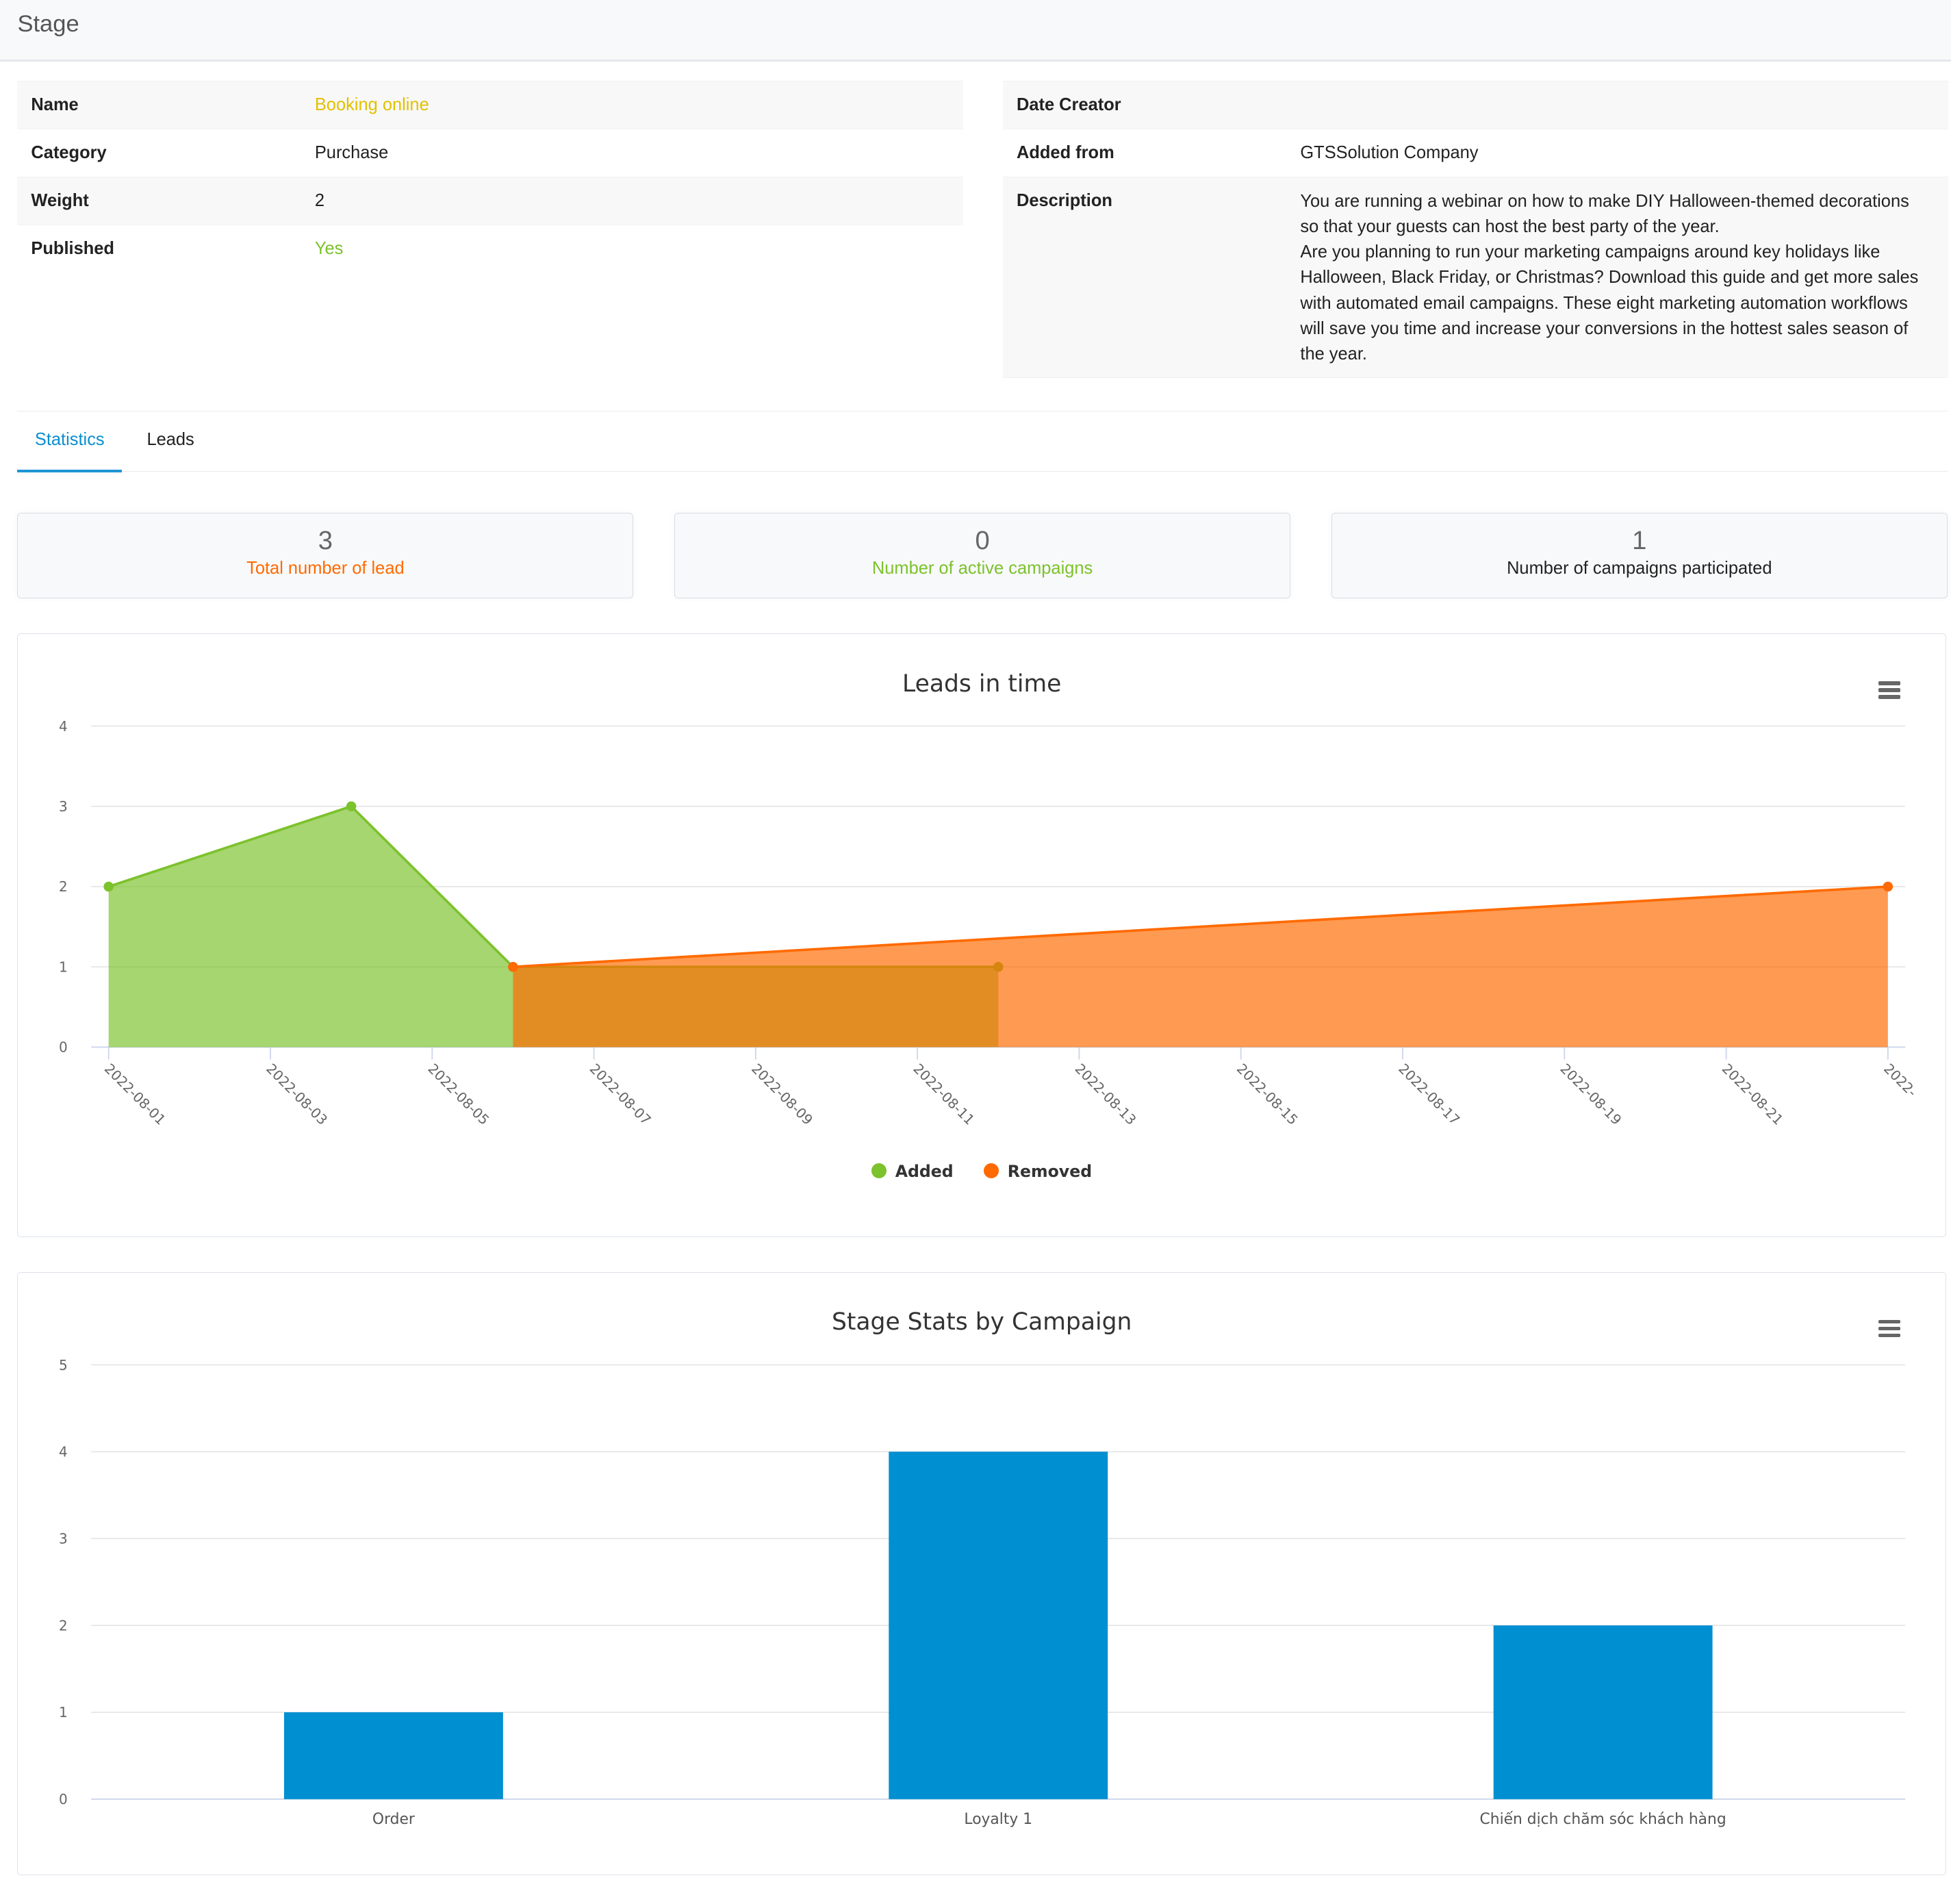 This screenshot has height=1904, width=1951. Describe the element at coordinates (982, 441) in the screenshot. I see `tab-bar: Statistics Leads` at that location.